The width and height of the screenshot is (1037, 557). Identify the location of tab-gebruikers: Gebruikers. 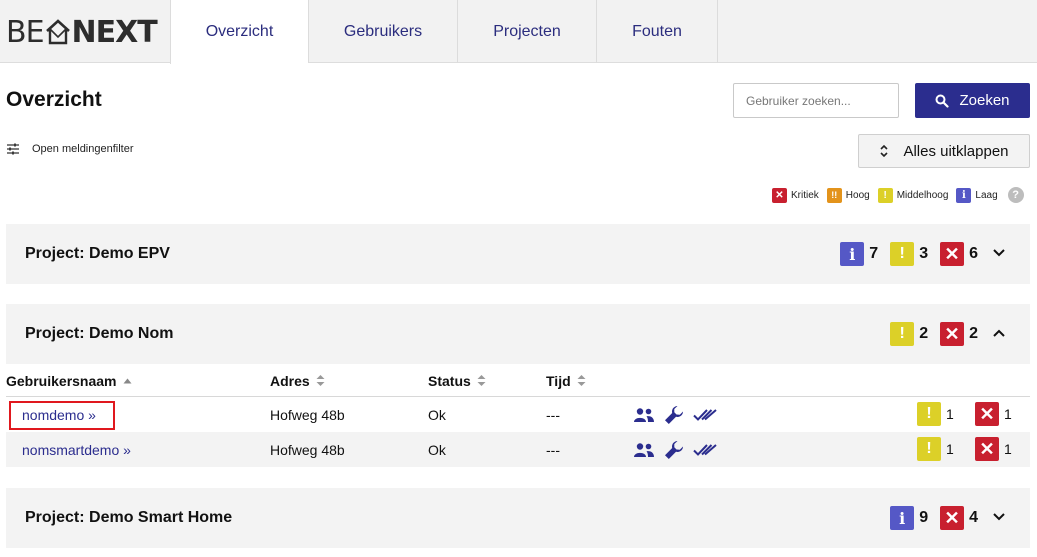
(382, 31).